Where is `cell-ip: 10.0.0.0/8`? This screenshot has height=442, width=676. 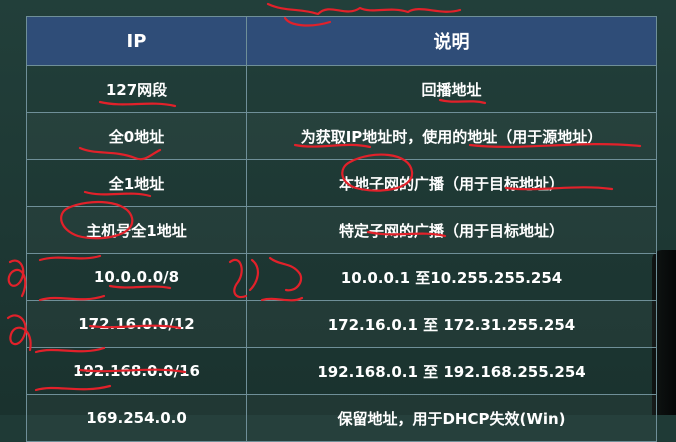
cell-ip: 10.0.0.0/8 is located at coordinates (136, 277).